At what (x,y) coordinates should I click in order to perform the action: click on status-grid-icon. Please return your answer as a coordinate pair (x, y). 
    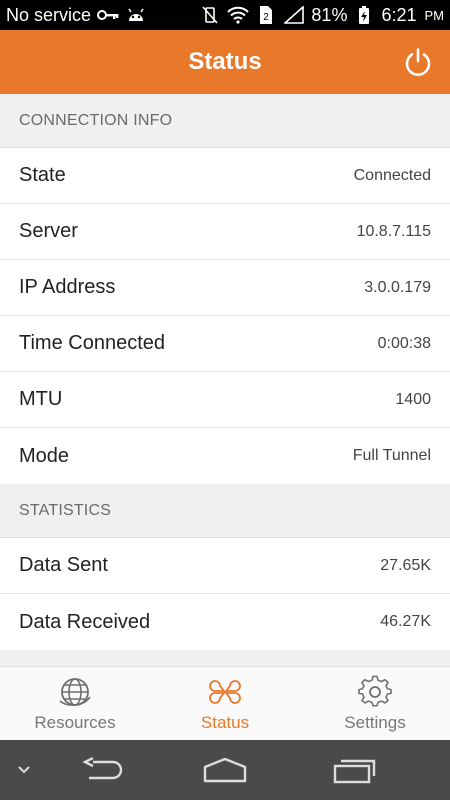
    Looking at the image, I should click on (225, 691).